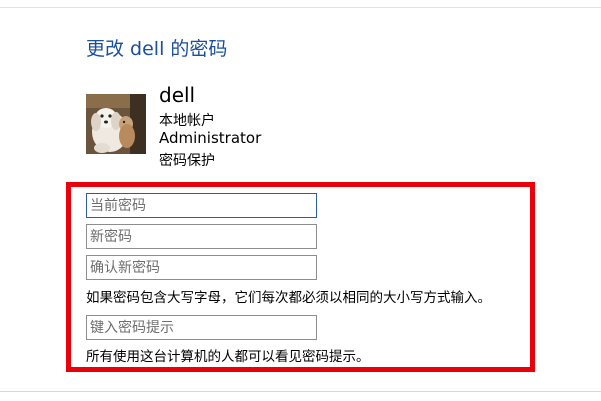  I want to click on new-password-input, so click(201, 236).